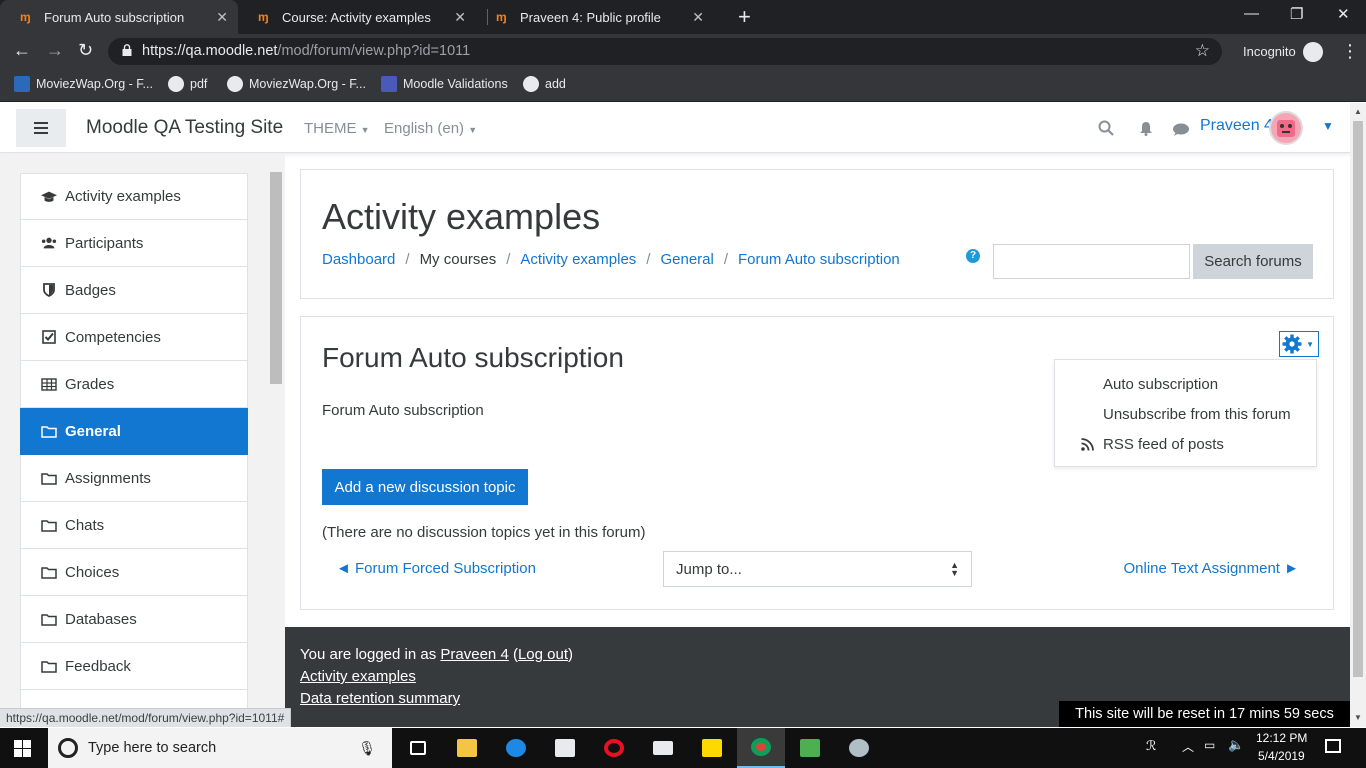  I want to click on breadcrumb-general: General, so click(686, 259).